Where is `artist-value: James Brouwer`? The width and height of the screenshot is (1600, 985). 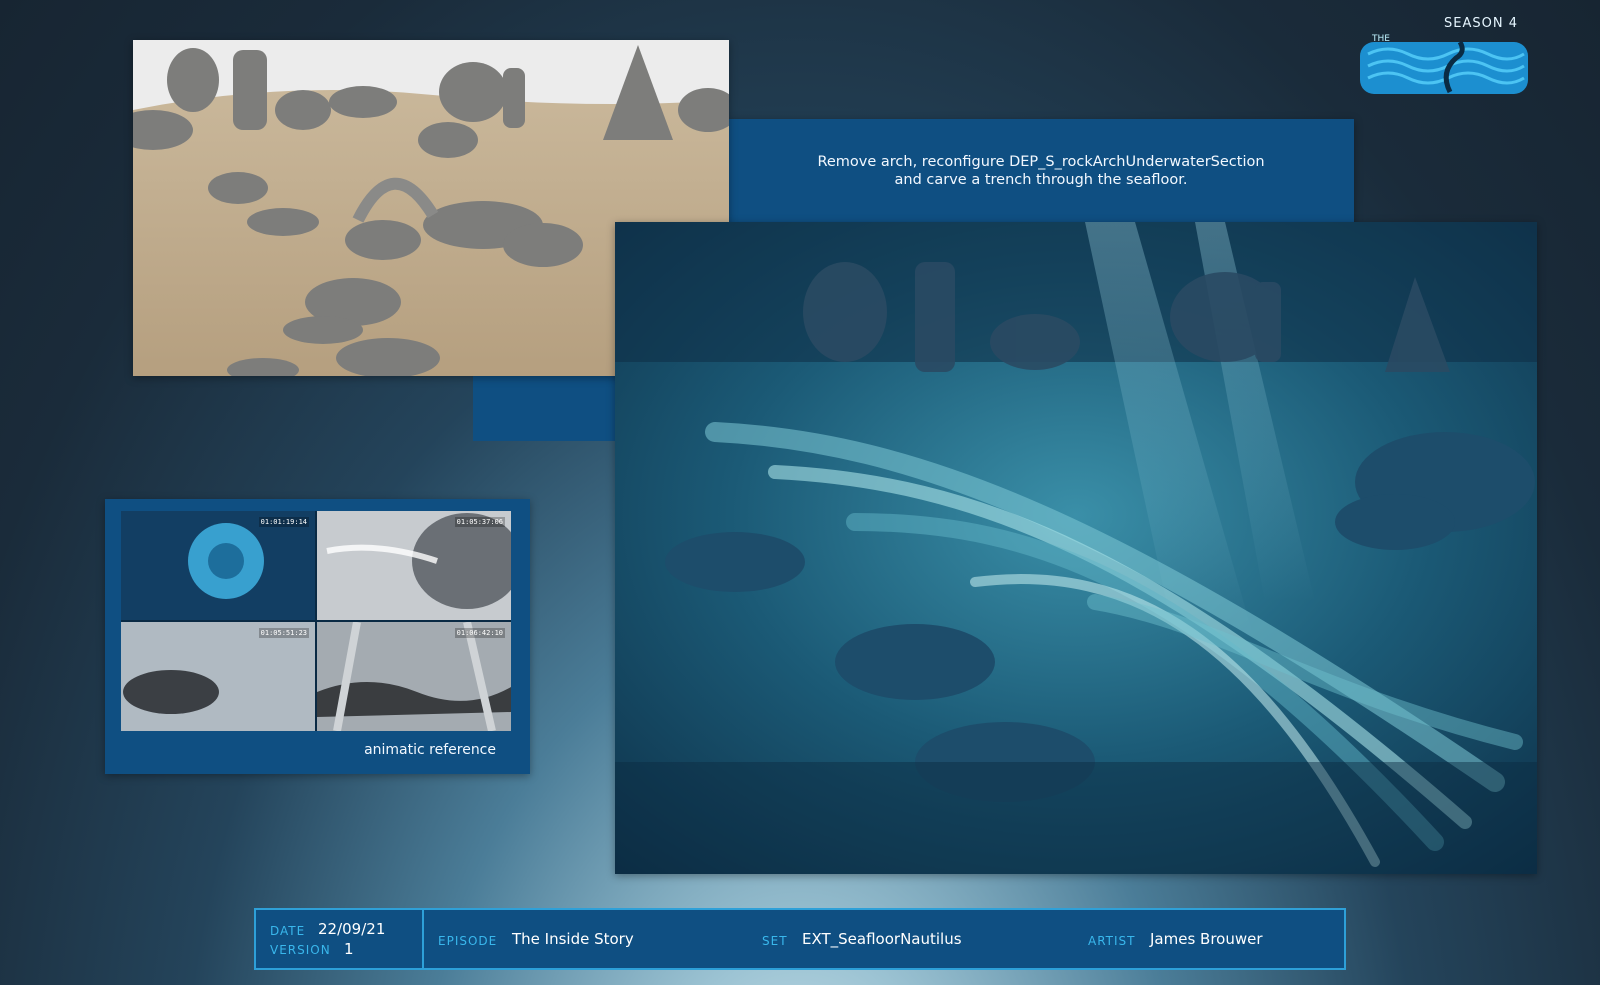
artist-value: James Brouwer is located at coordinates (1206, 939).